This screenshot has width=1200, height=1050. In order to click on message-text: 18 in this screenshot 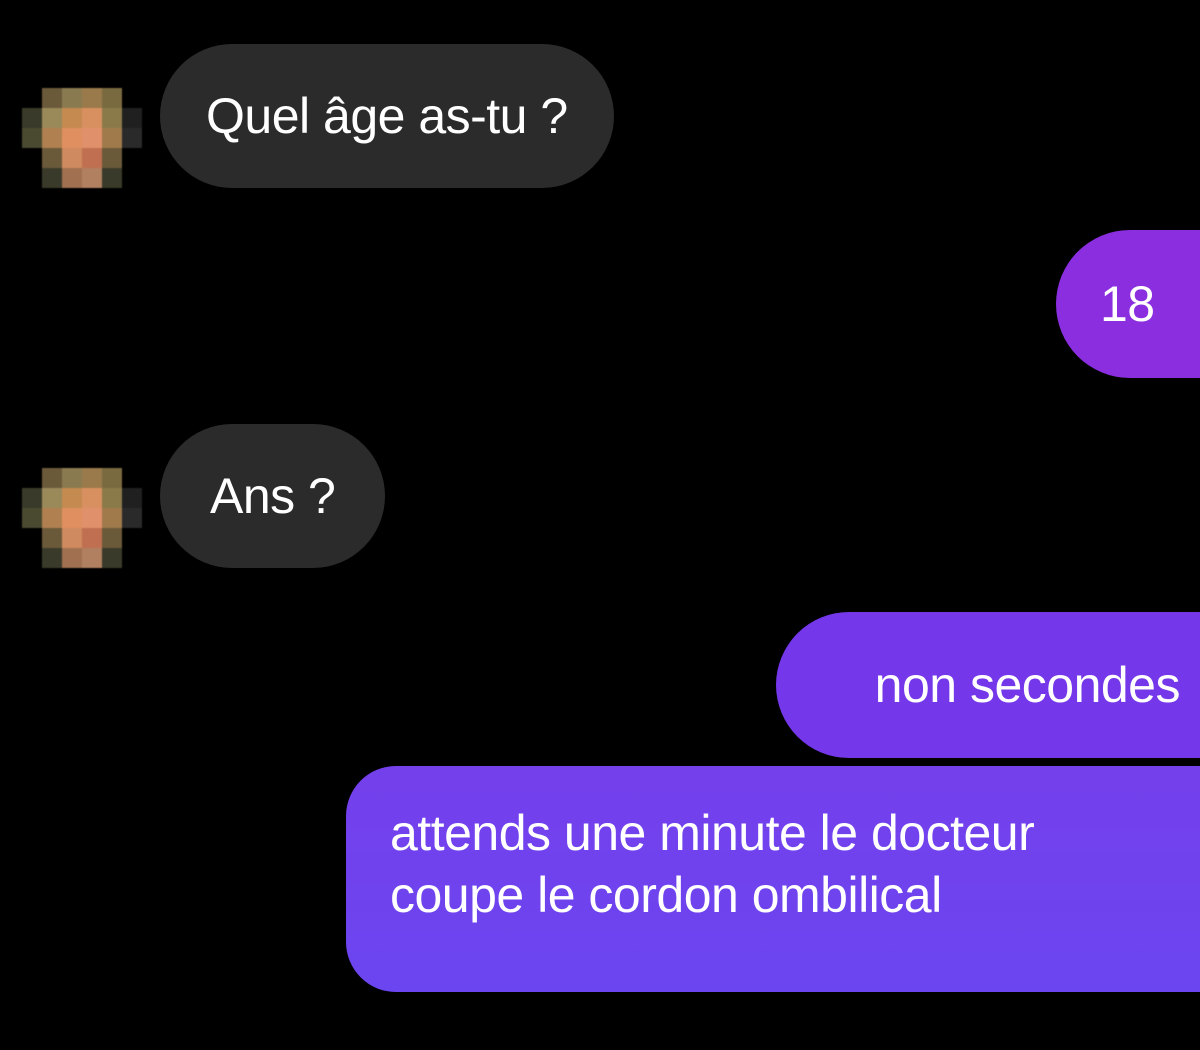, I will do `click(1127, 304)`.